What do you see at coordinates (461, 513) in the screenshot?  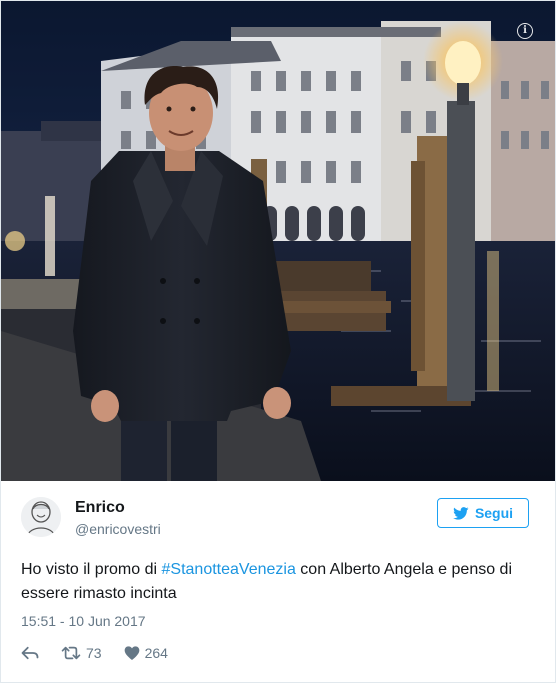 I see `twitter-bird-icon` at bounding box center [461, 513].